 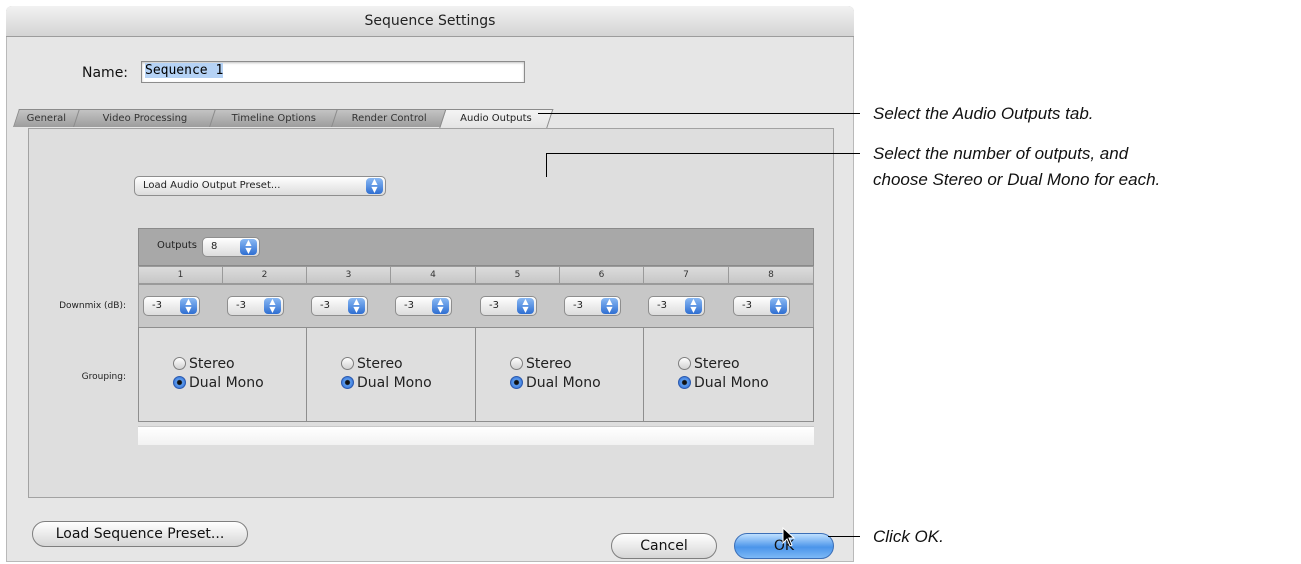 What do you see at coordinates (223, 374) in the screenshot?
I see `grouping-box-1-2: Stereo Dual Mono` at bounding box center [223, 374].